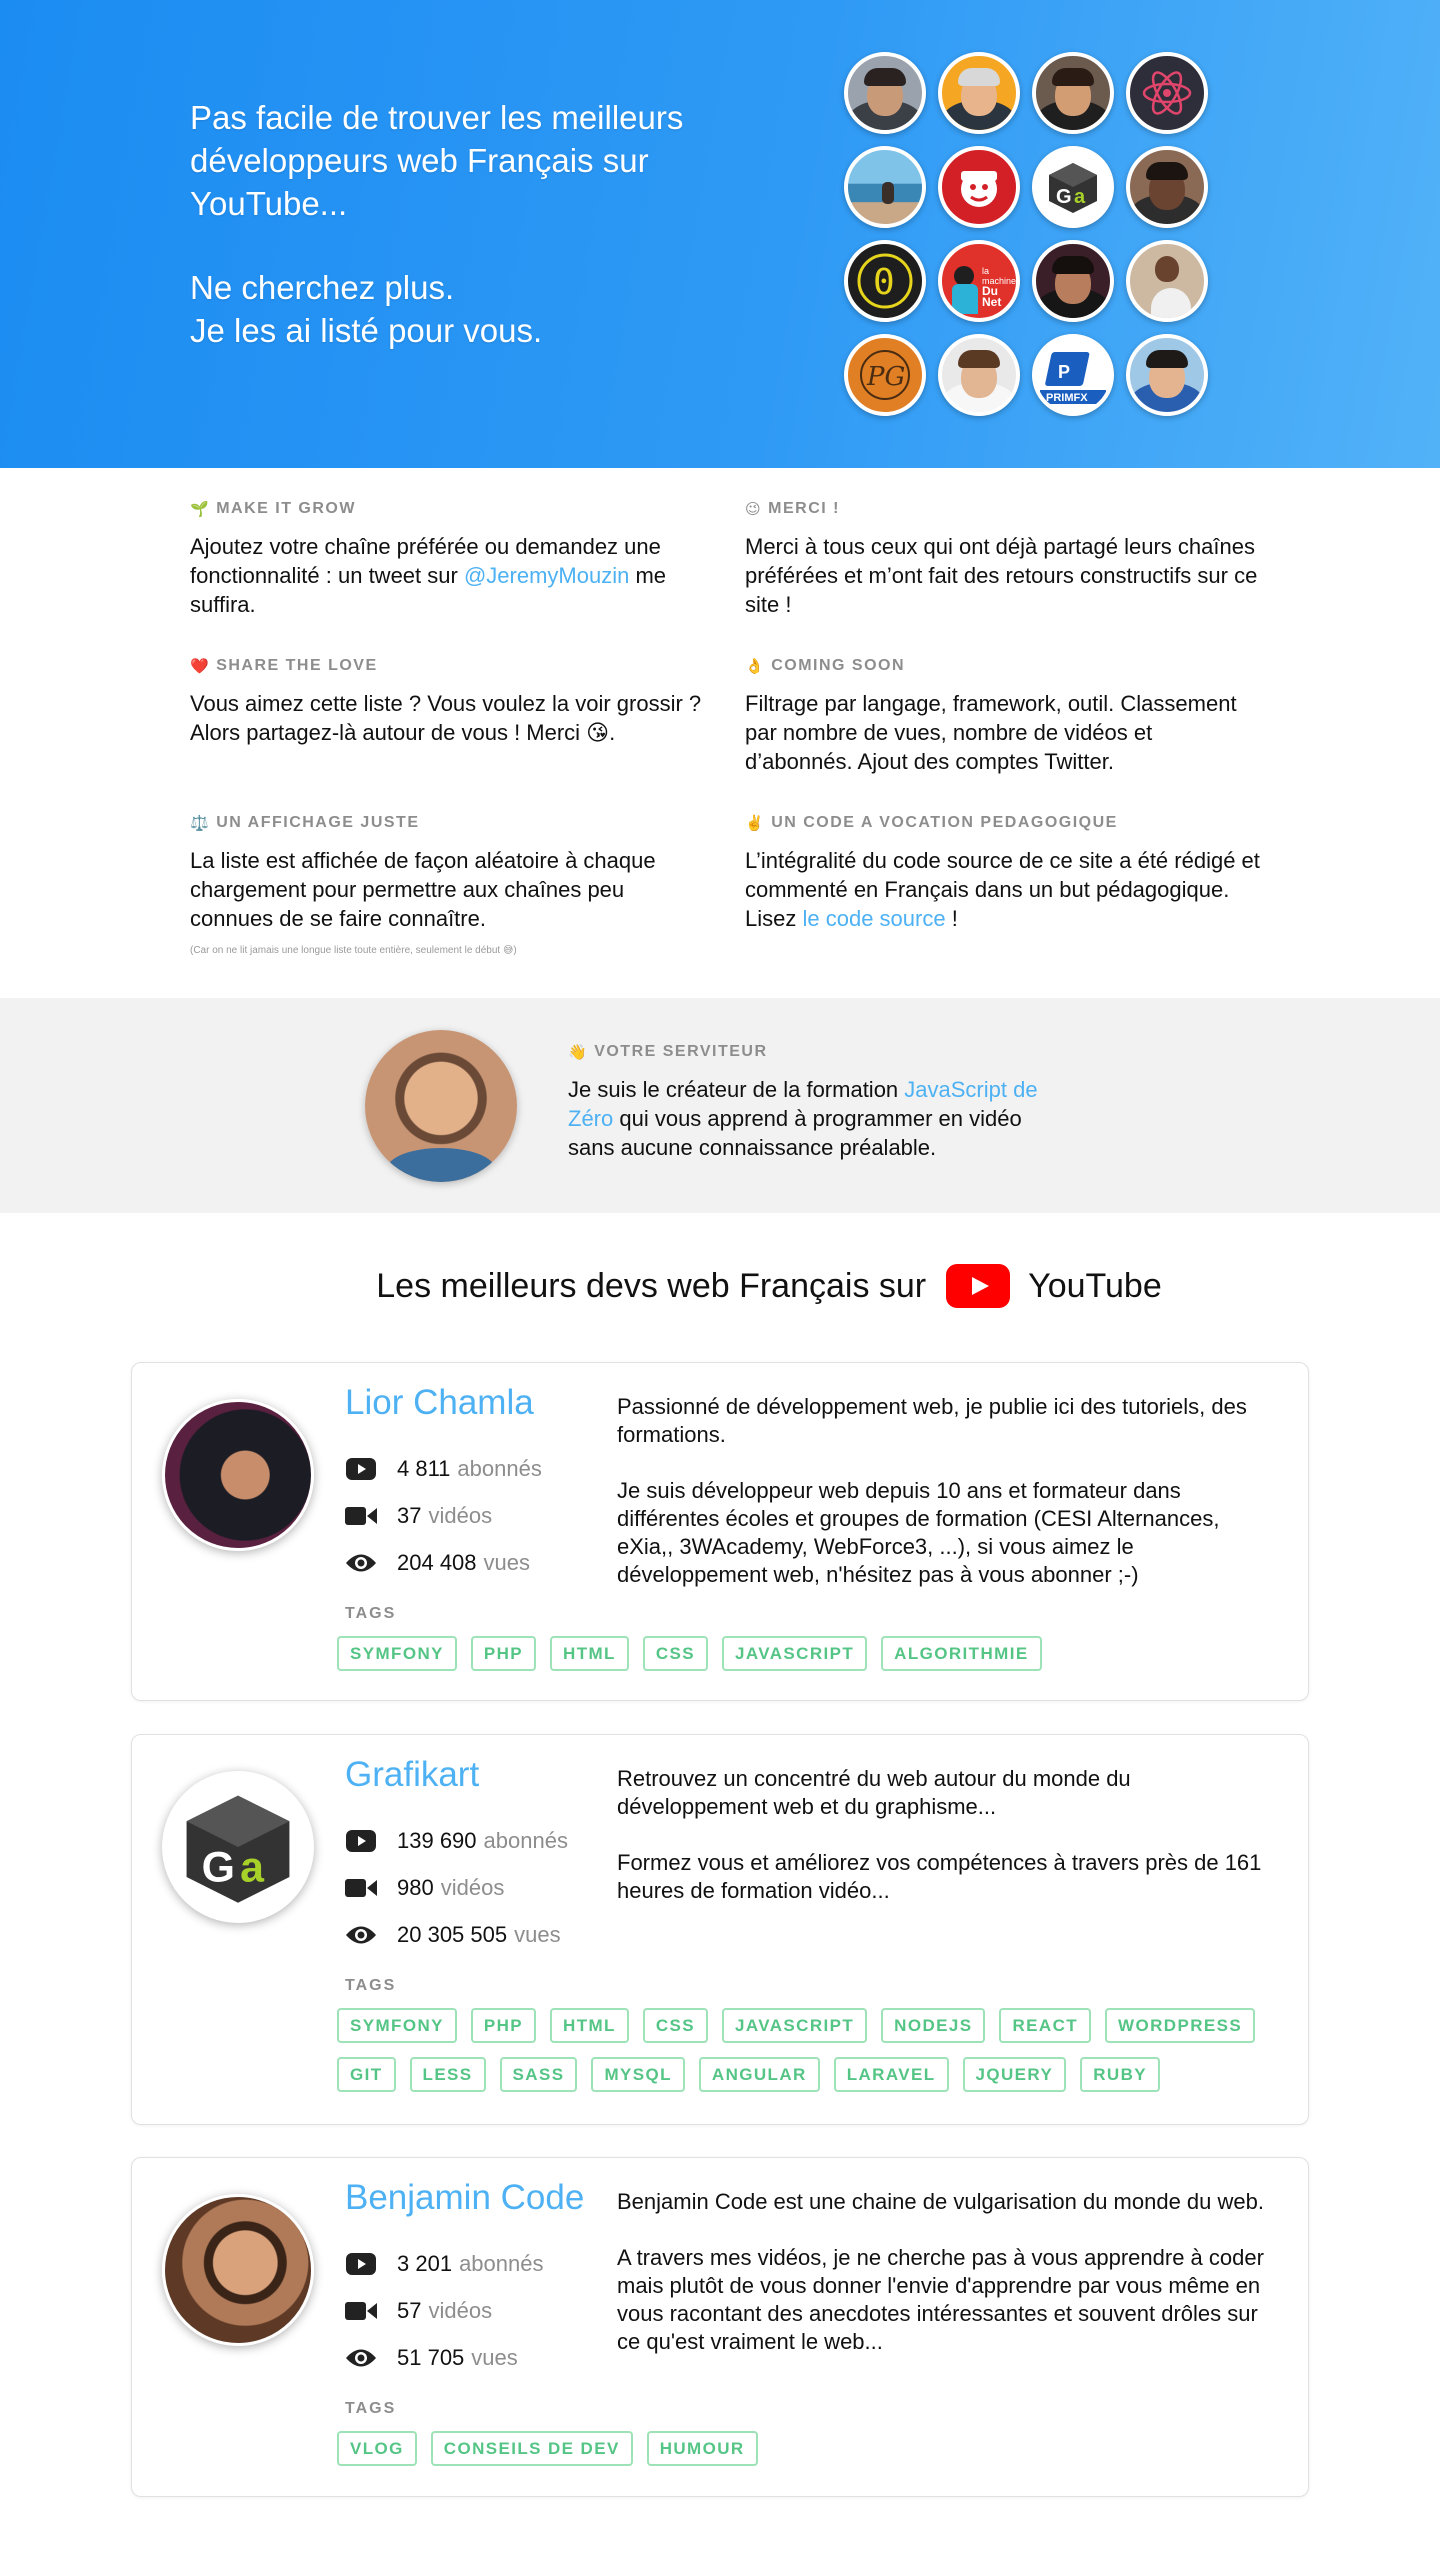 Image resolution: width=1440 pixels, height=2569 pixels. I want to click on stat-views: 20 305 505 vues, so click(456, 1934).